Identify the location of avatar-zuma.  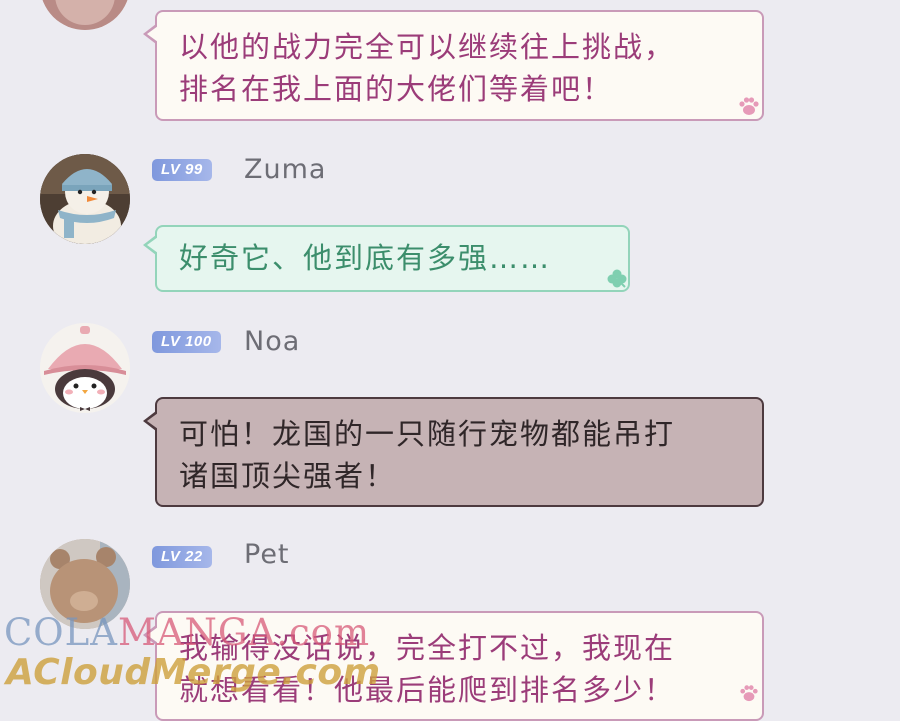
(85, 199).